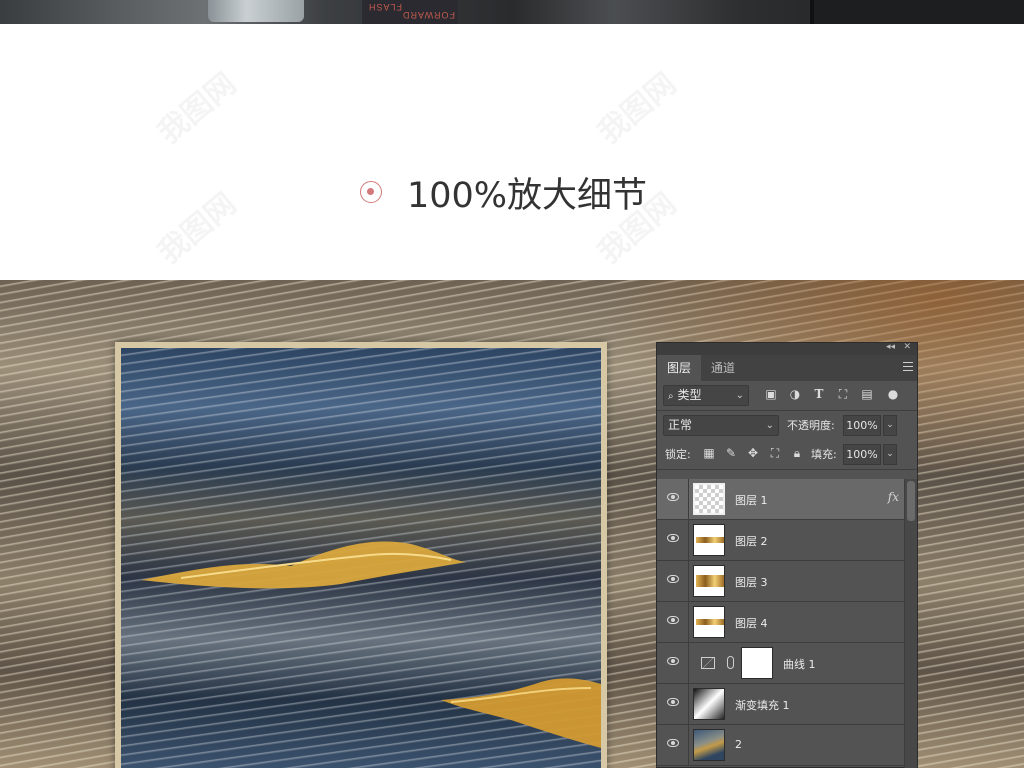  I want to click on layer-name: 2, so click(738, 744).